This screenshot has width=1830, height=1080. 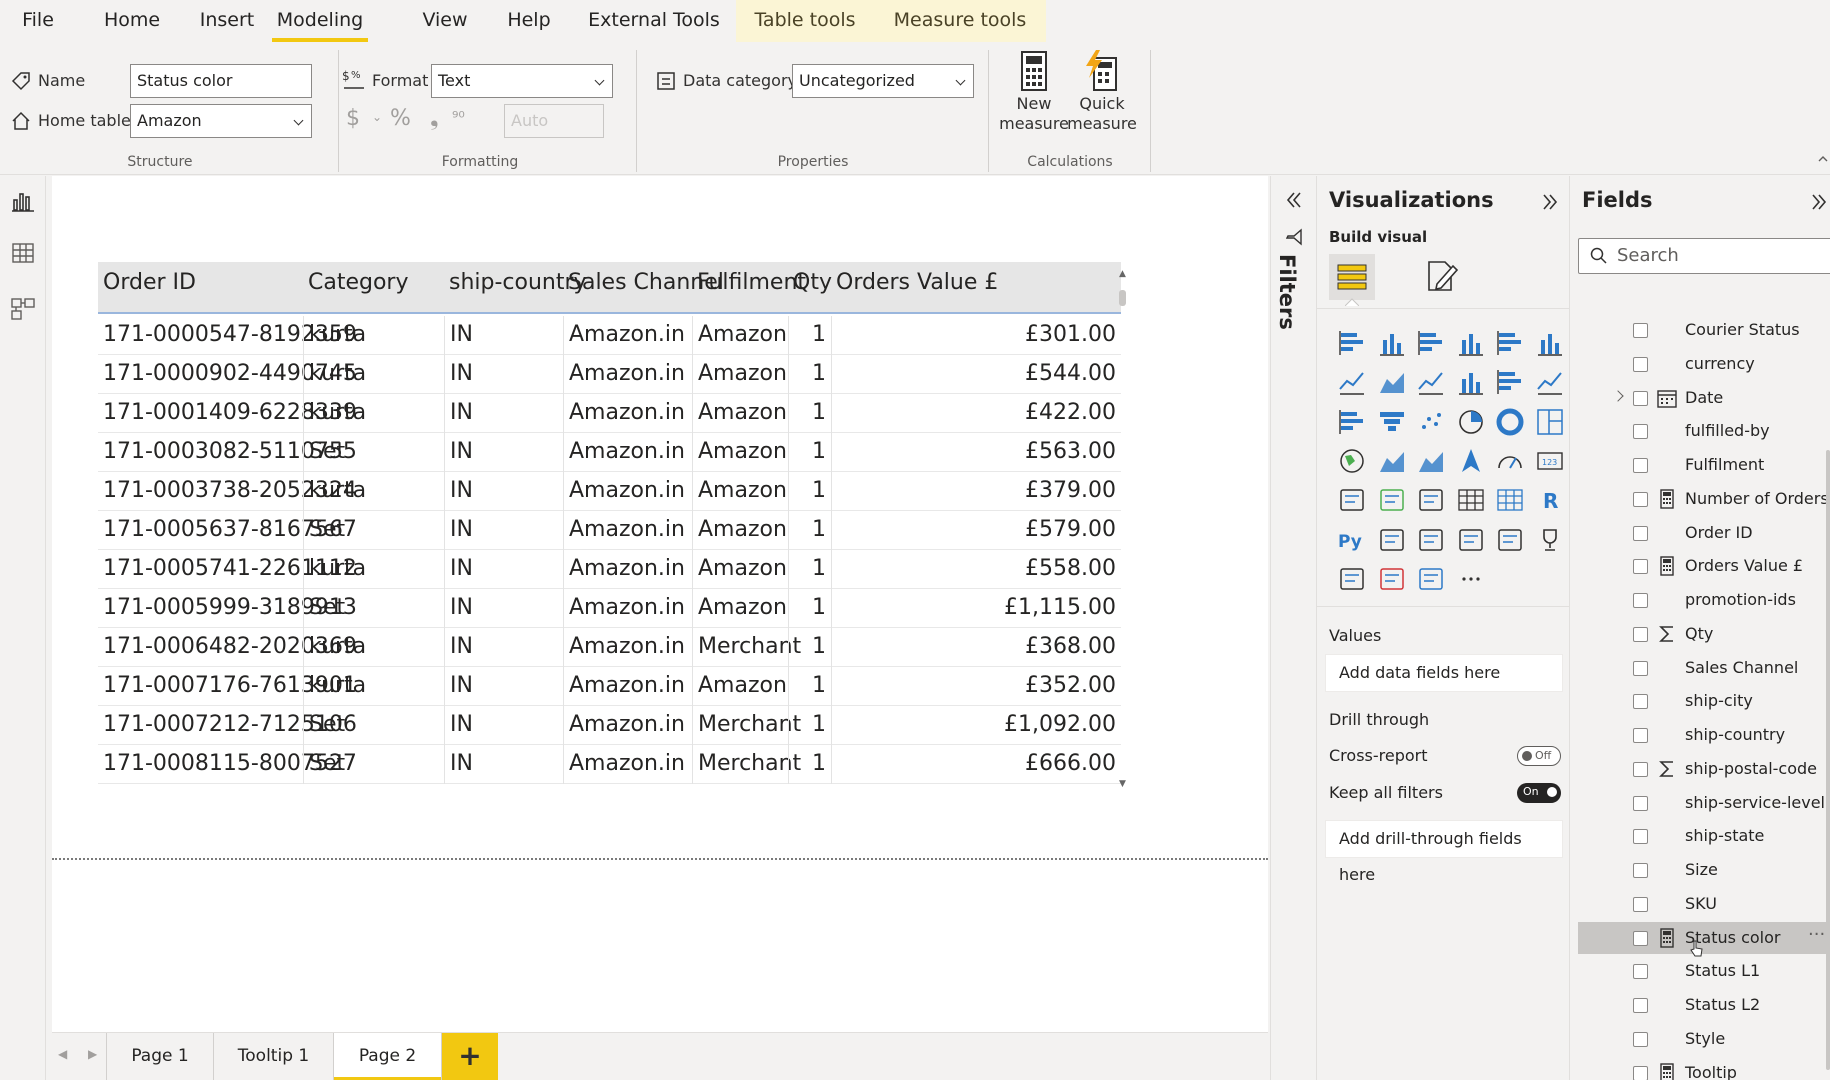 What do you see at coordinates (1828, 760) in the screenshot?
I see `fields-scrollbar` at bounding box center [1828, 760].